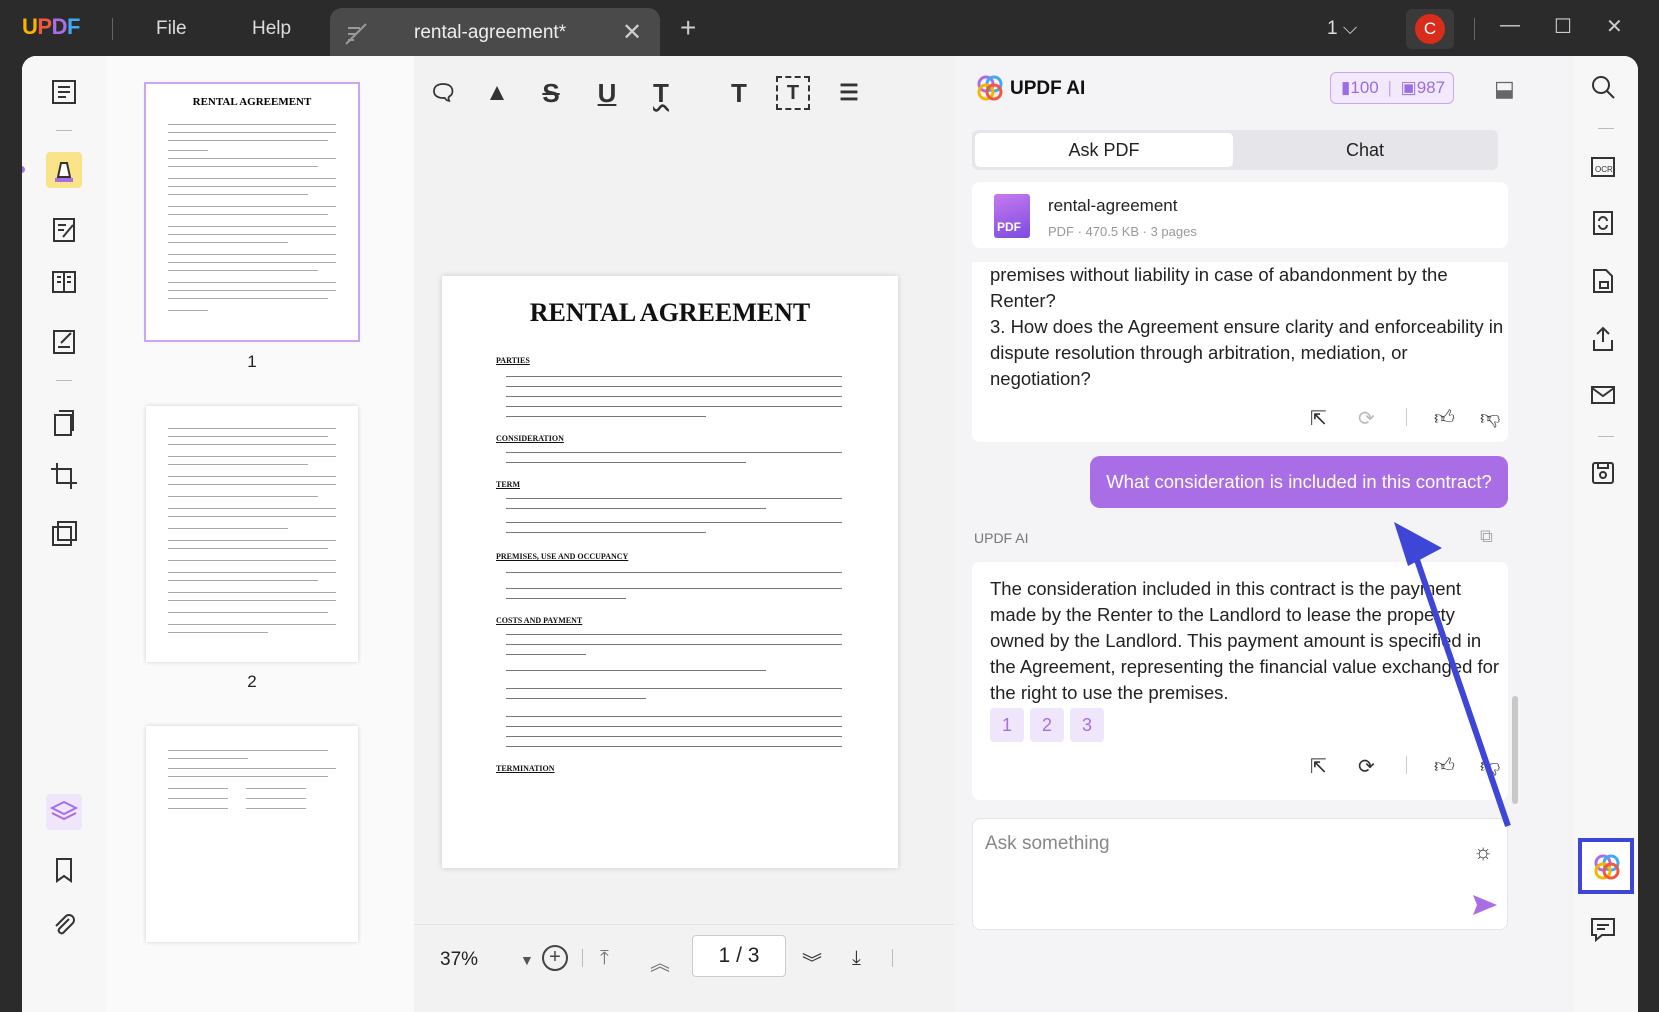 The height and width of the screenshot is (1012, 1659). Describe the element at coordinates (525, 768) in the screenshot. I see `section-heading: TERMINATION` at that location.